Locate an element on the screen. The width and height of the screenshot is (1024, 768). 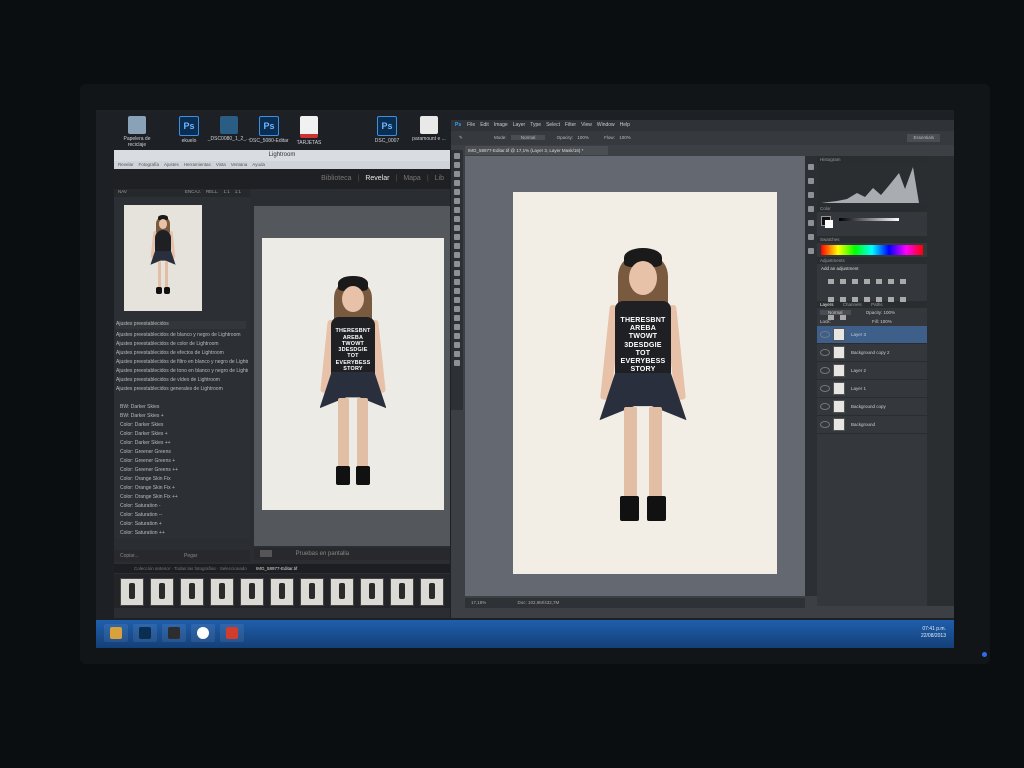
ps-menu-edit: Edit is located at coordinates (484, 125).